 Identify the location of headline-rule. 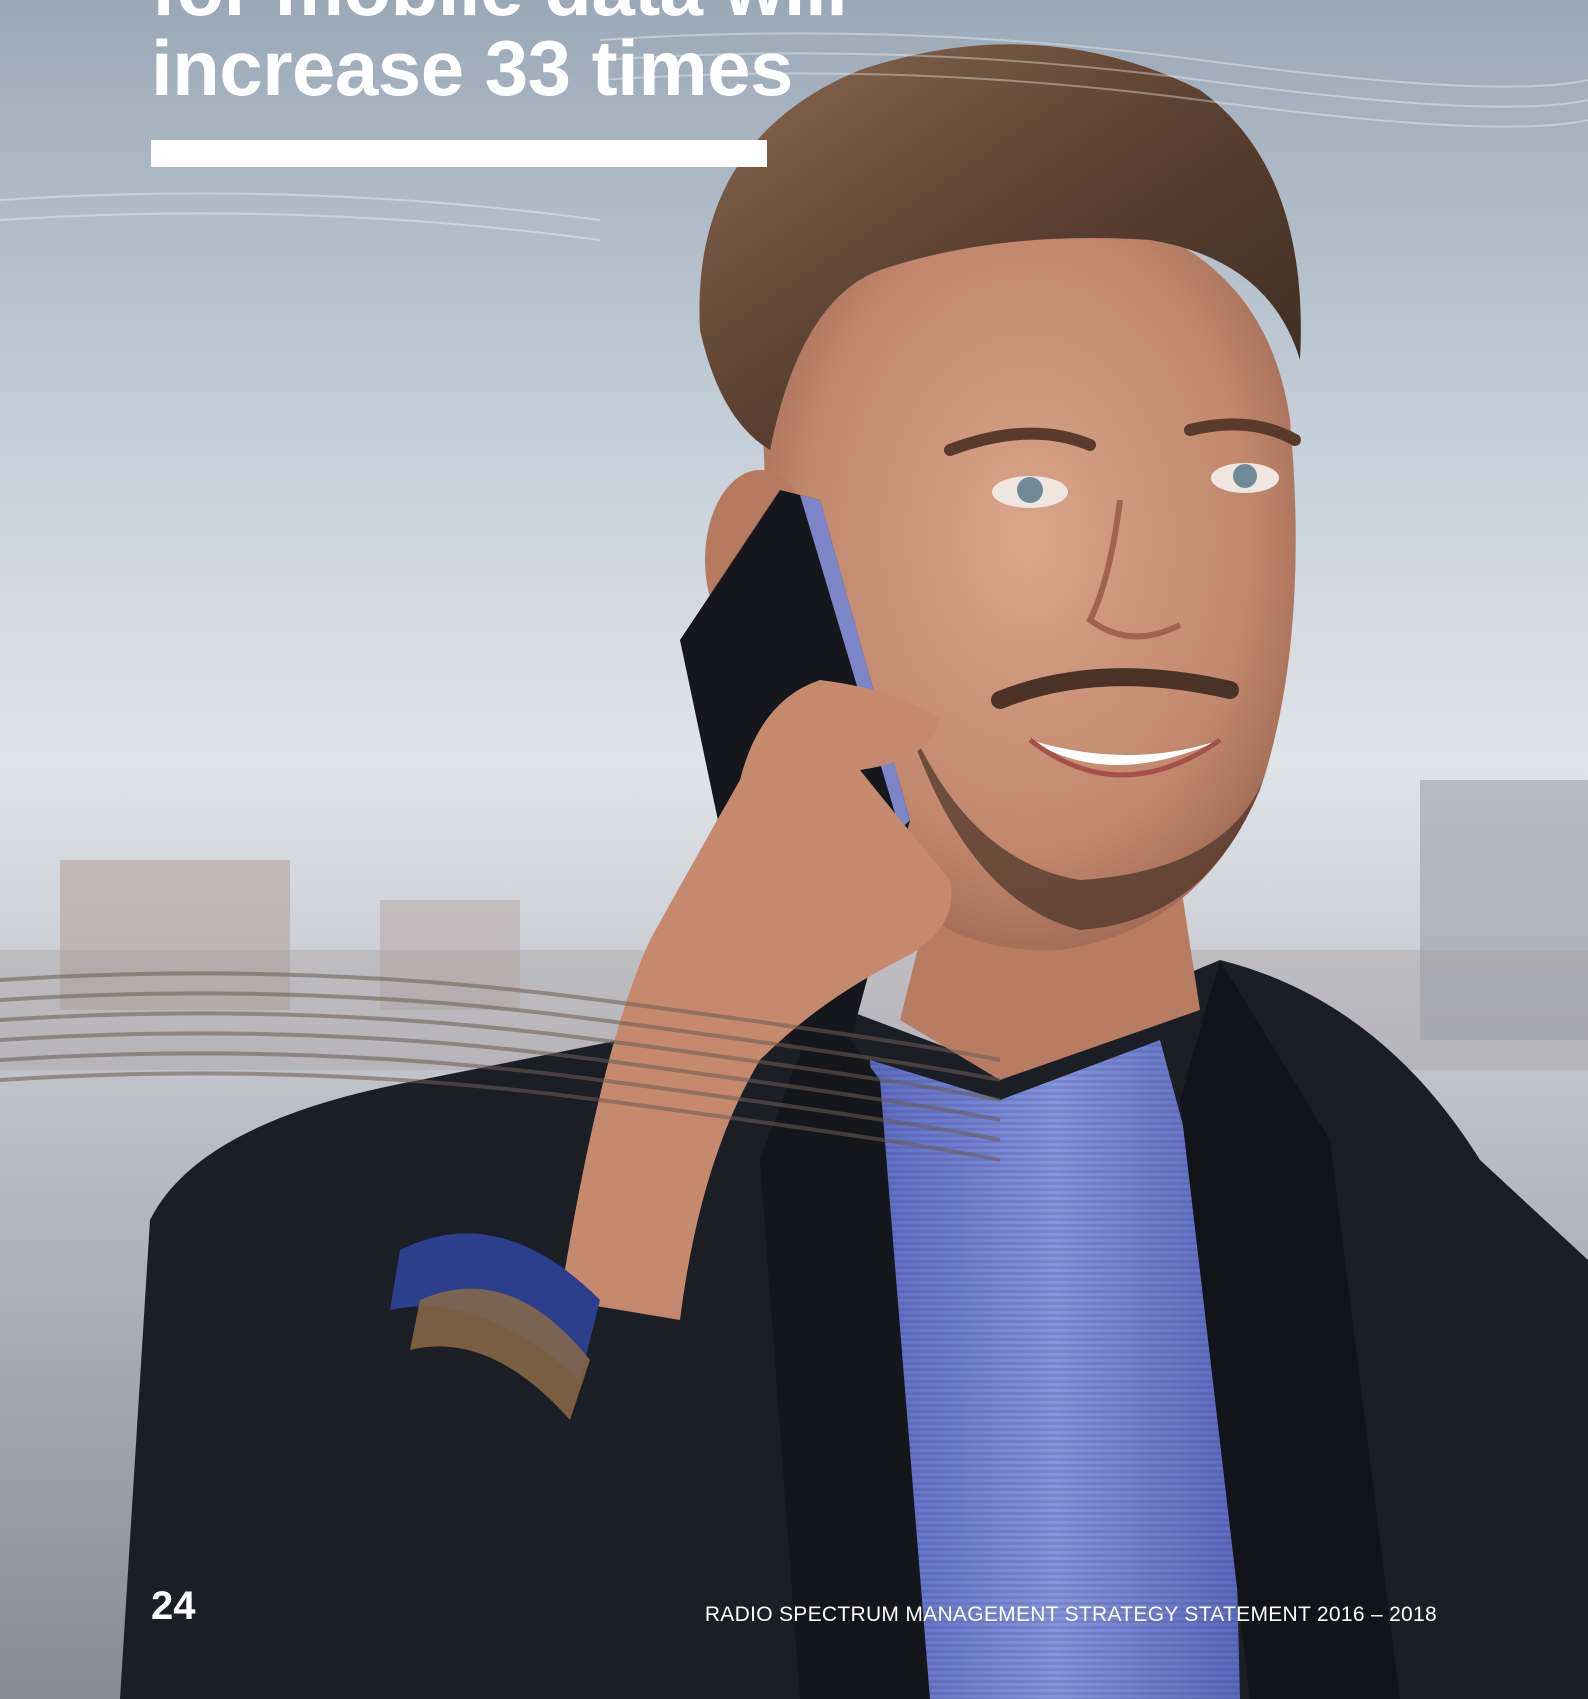
(459, 153).